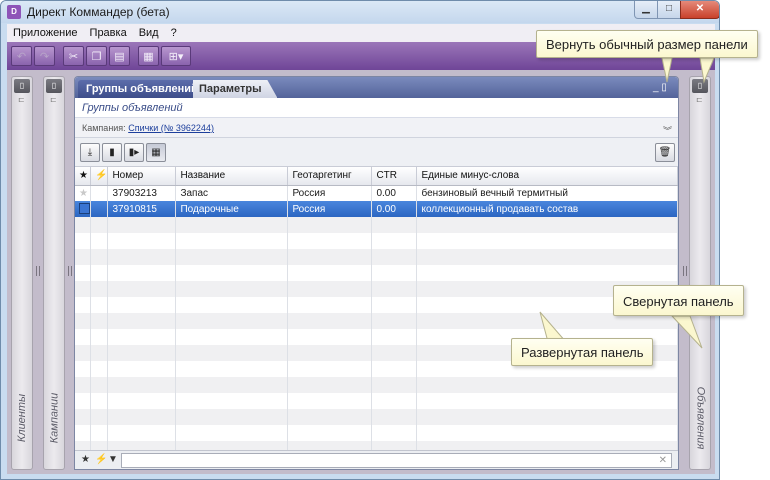 Image resolution: width=770 pixels, height=480 pixels. I want to click on ads-panel-label-wrap: Объявления, so click(700, 418).